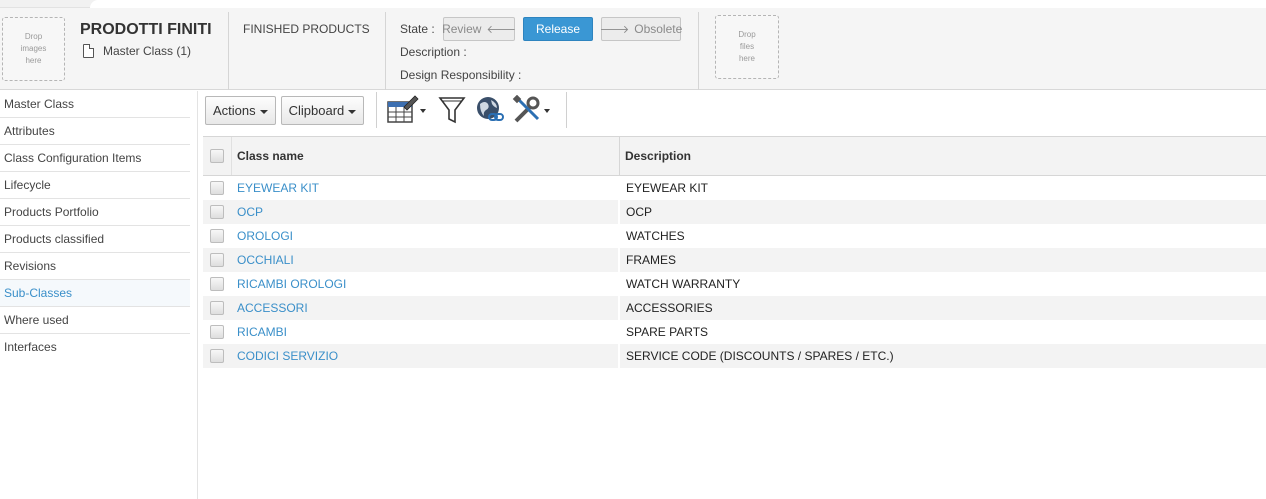 The height and width of the screenshot is (499, 1266). Describe the element at coordinates (95, 239) in the screenshot. I see `sidebar-item-products-classified: Products classified` at that location.